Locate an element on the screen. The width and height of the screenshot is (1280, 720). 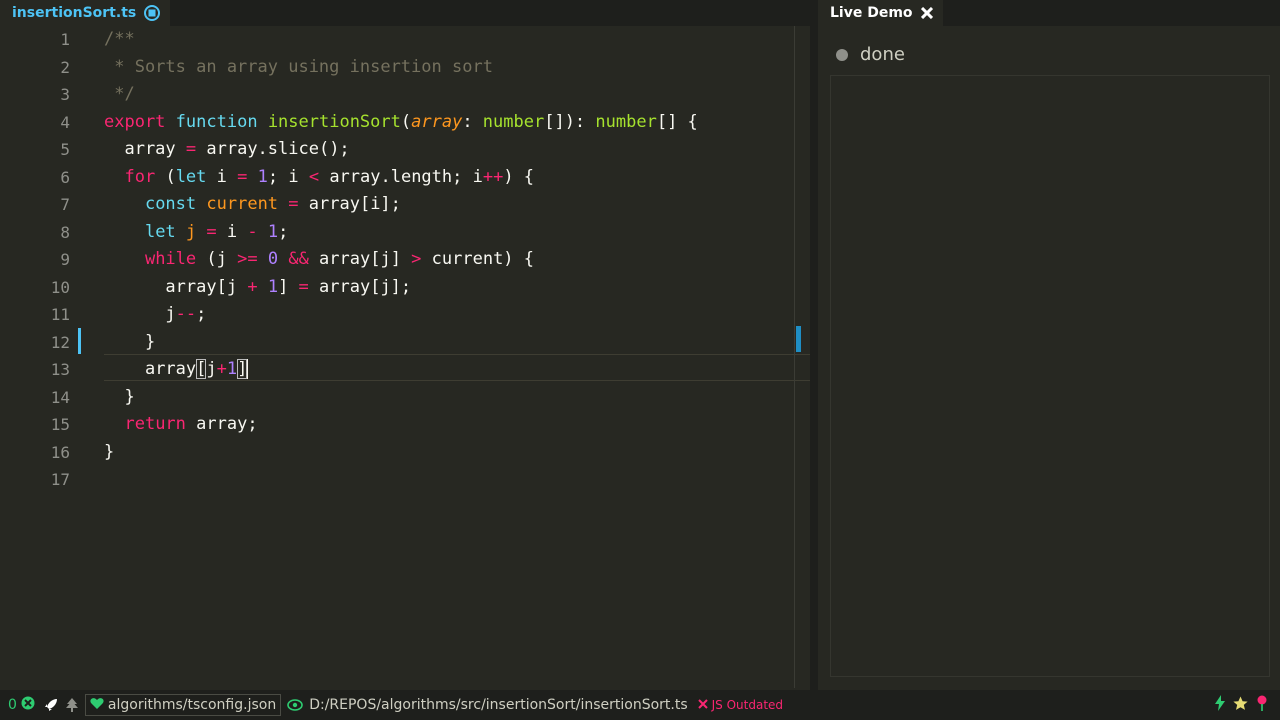
js-status-label: JS Outdated is located at coordinates (747, 705).